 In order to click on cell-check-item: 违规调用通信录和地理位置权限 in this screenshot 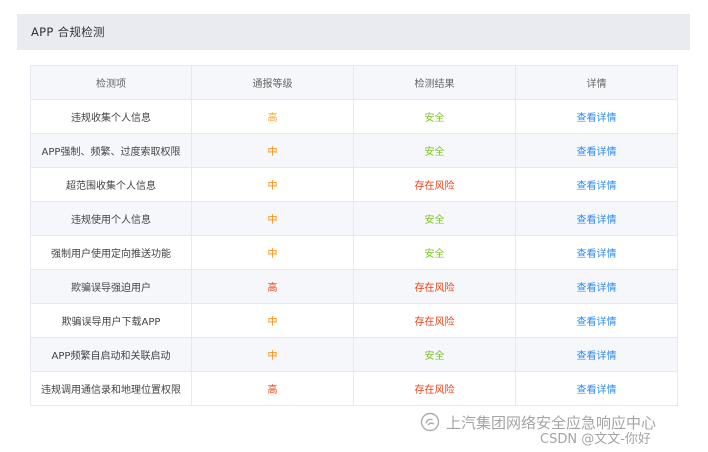, I will do `click(111, 388)`.